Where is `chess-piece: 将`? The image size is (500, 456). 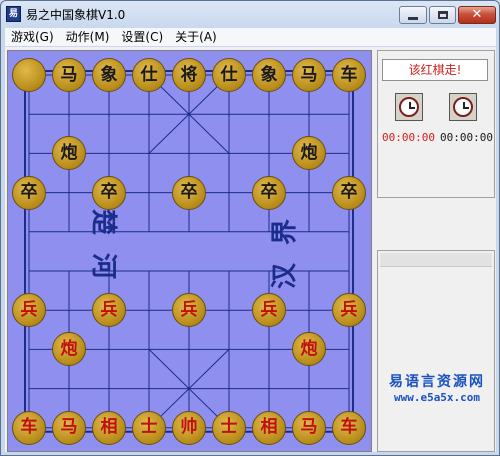 chess-piece: 将 is located at coordinates (189, 75).